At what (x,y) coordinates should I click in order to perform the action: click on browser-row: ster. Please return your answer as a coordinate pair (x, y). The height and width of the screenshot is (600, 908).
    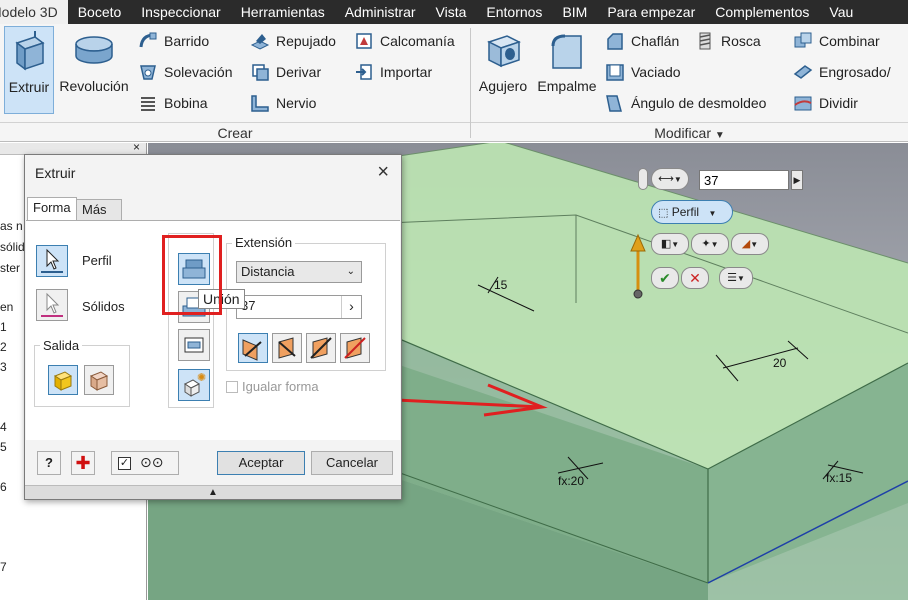
    Looking at the image, I should click on (10, 268).